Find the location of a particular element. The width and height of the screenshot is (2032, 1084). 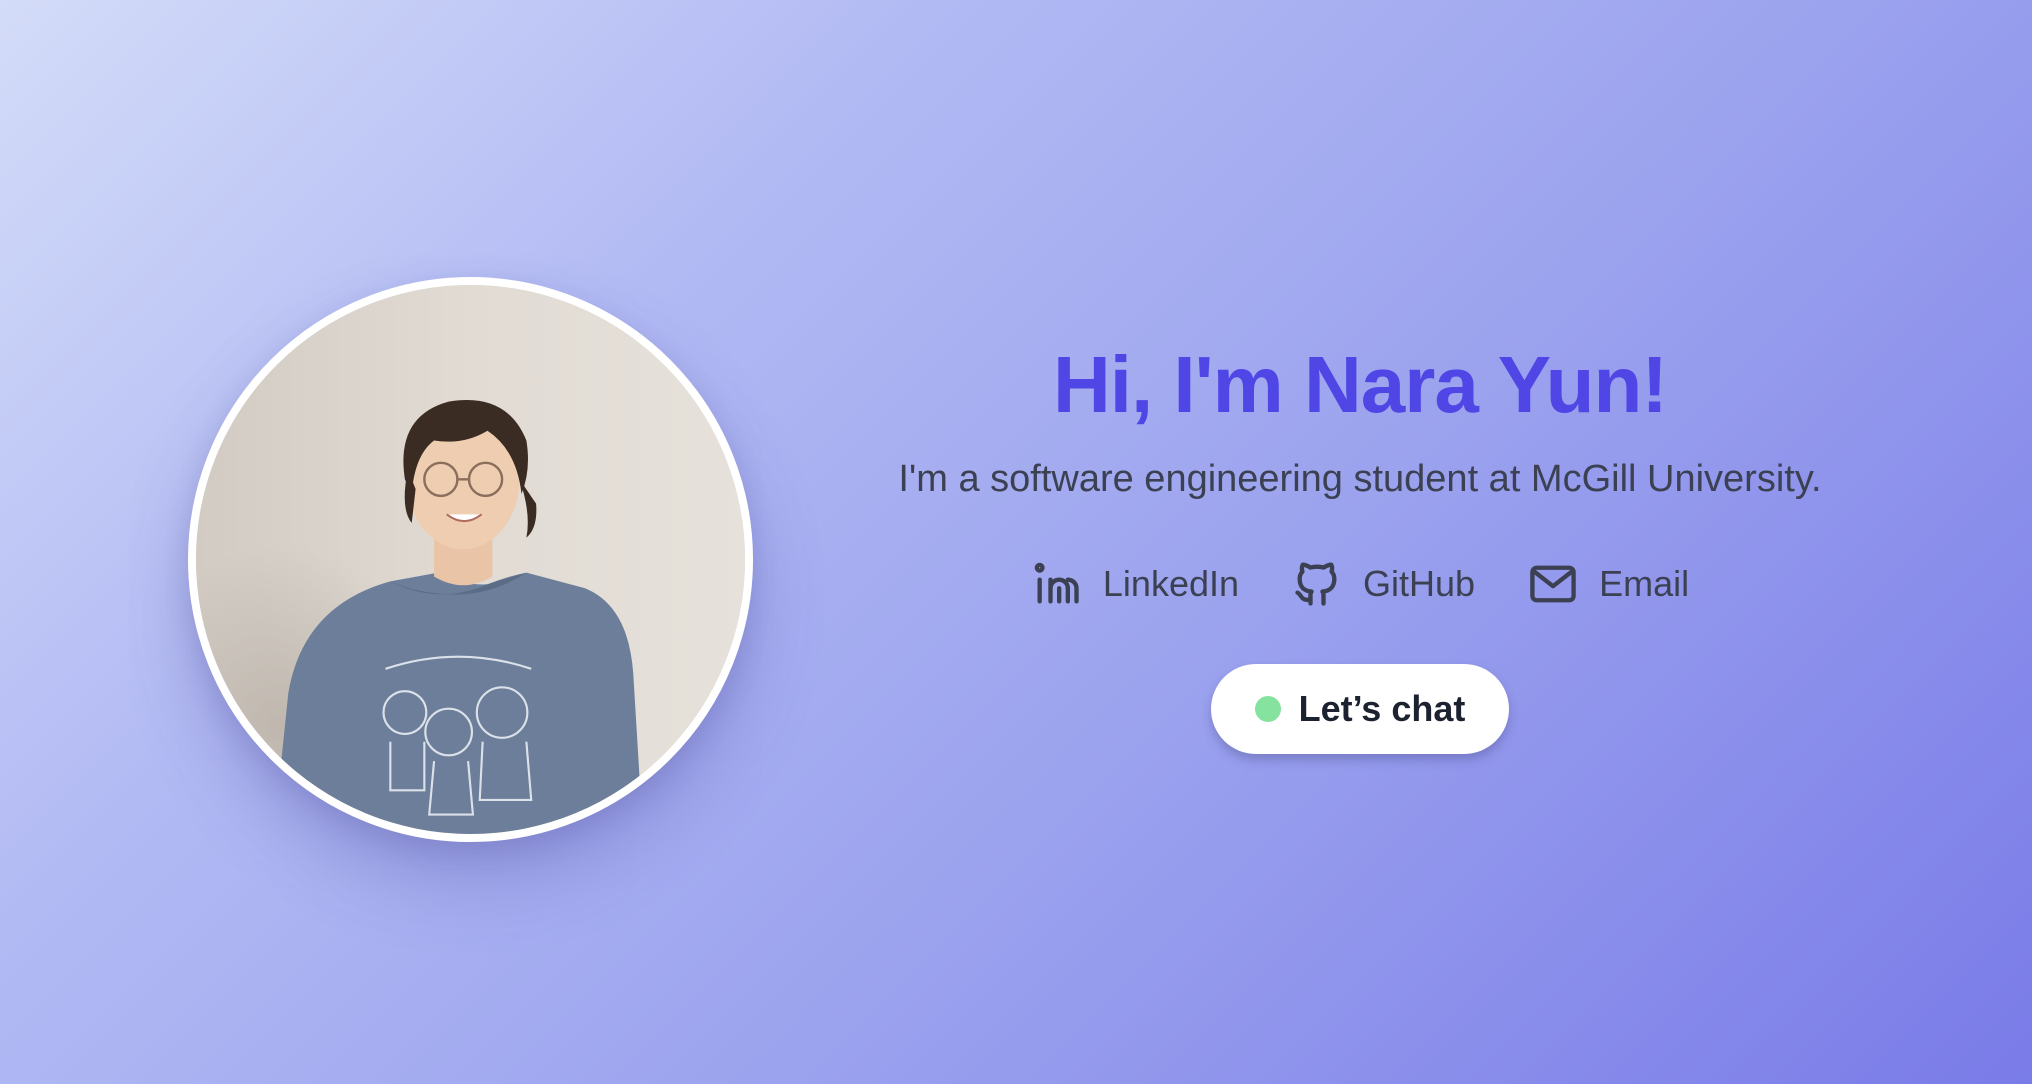

lets-chat-button: Let’s chat is located at coordinates (1360, 709).